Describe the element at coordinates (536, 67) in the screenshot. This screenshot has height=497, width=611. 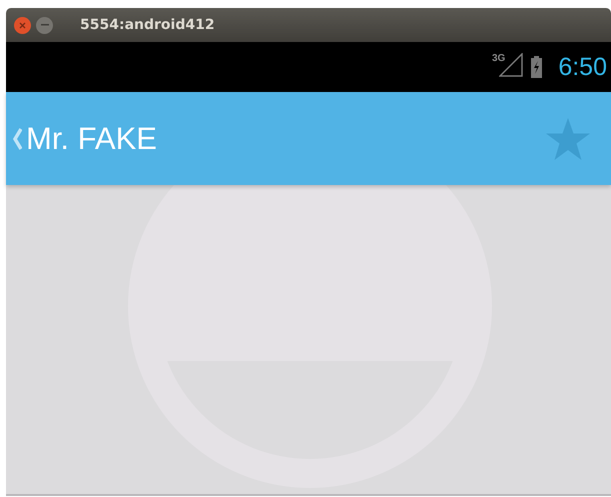
I see `battery-icon` at that location.